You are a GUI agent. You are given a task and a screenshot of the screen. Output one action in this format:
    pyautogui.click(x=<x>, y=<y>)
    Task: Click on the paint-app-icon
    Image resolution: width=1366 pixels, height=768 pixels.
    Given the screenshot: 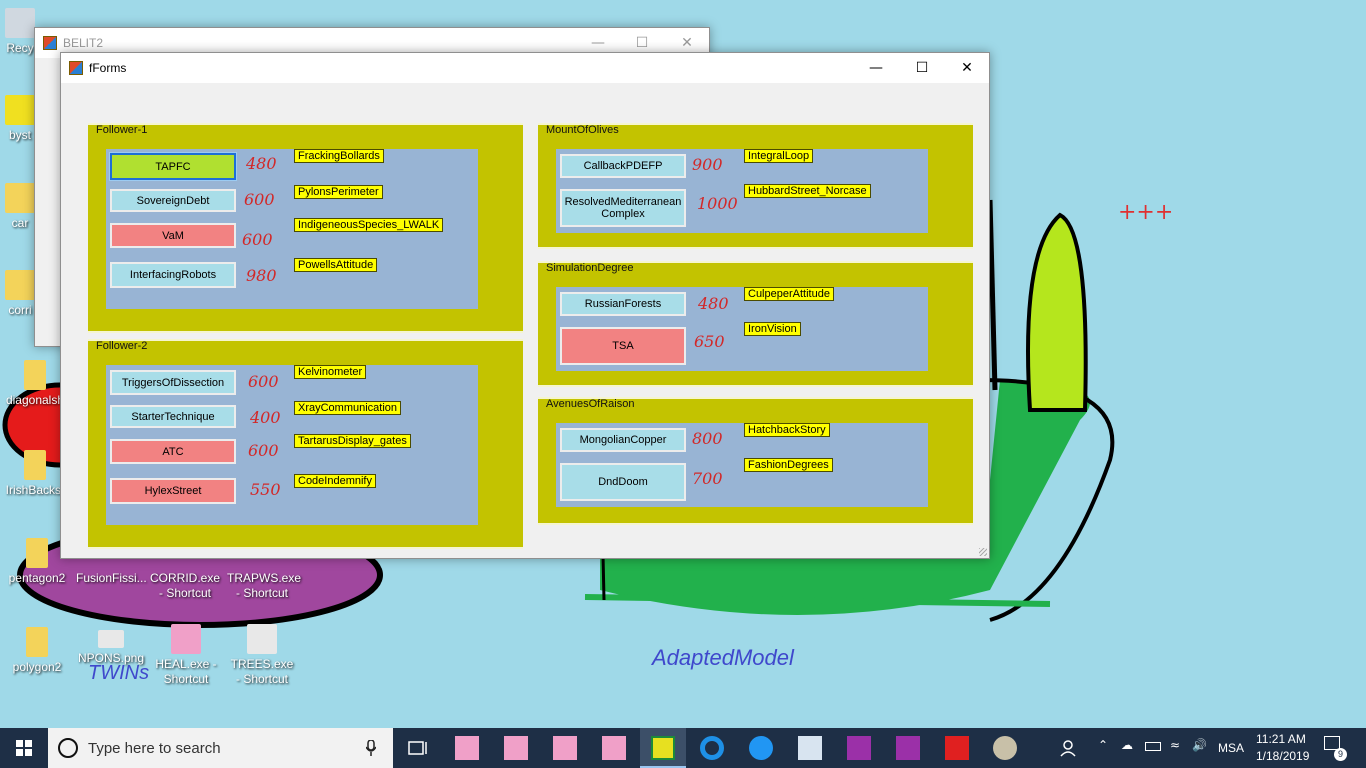 What is the action you would take?
    pyautogui.click(x=663, y=748)
    